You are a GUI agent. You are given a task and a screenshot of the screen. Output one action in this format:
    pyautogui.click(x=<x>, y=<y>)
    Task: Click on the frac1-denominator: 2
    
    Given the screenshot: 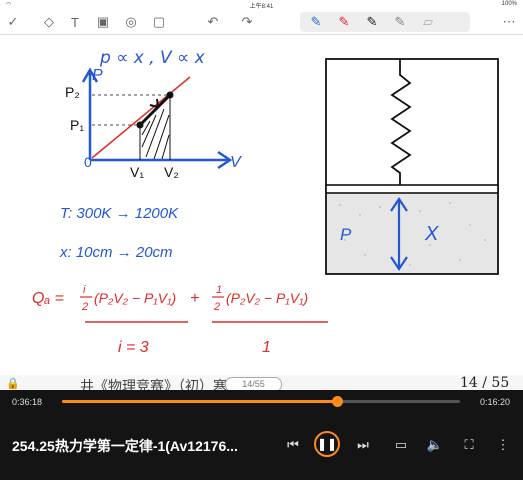 What is the action you would take?
    pyautogui.click(x=84, y=307)
    